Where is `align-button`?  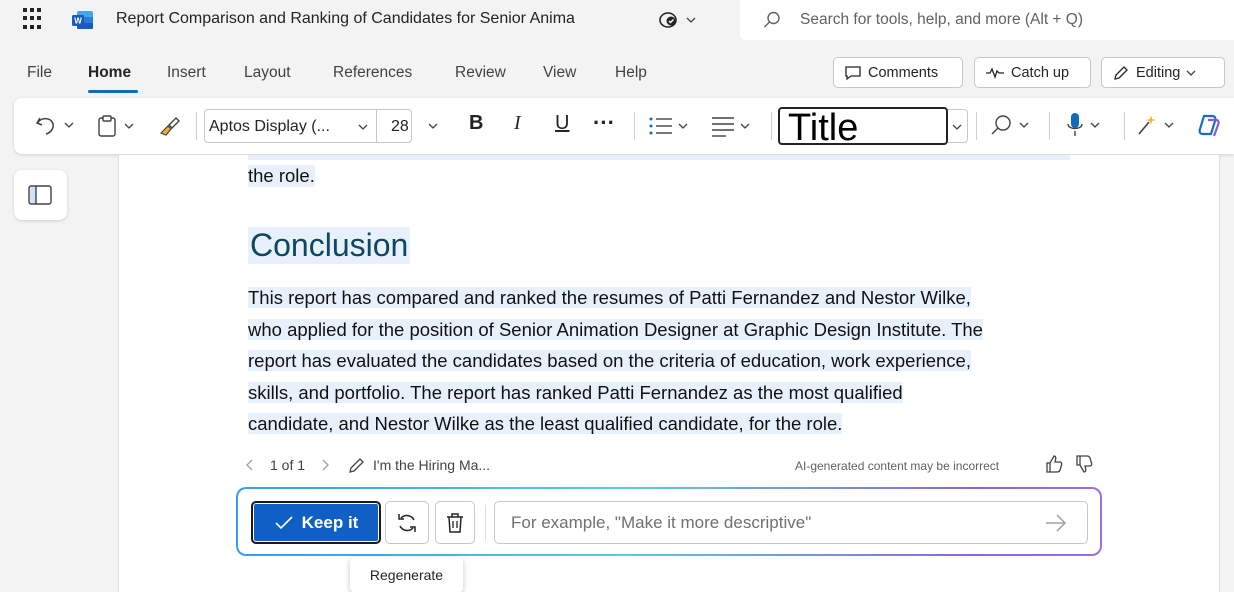 align-button is located at coordinates (730, 126).